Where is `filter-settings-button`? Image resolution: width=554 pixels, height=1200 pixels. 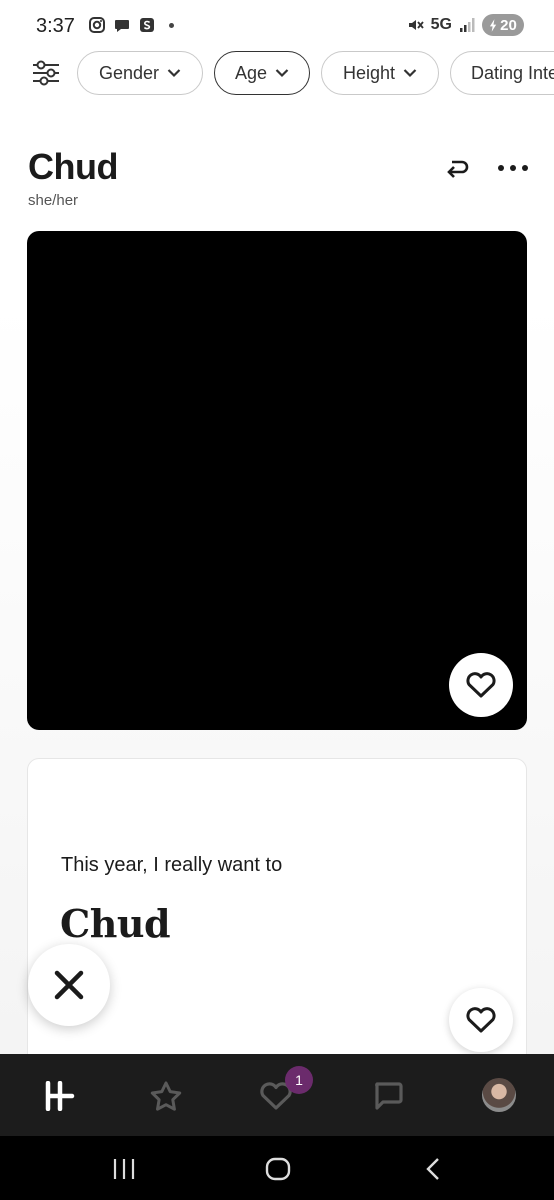
filter-settings-button is located at coordinates (46, 73).